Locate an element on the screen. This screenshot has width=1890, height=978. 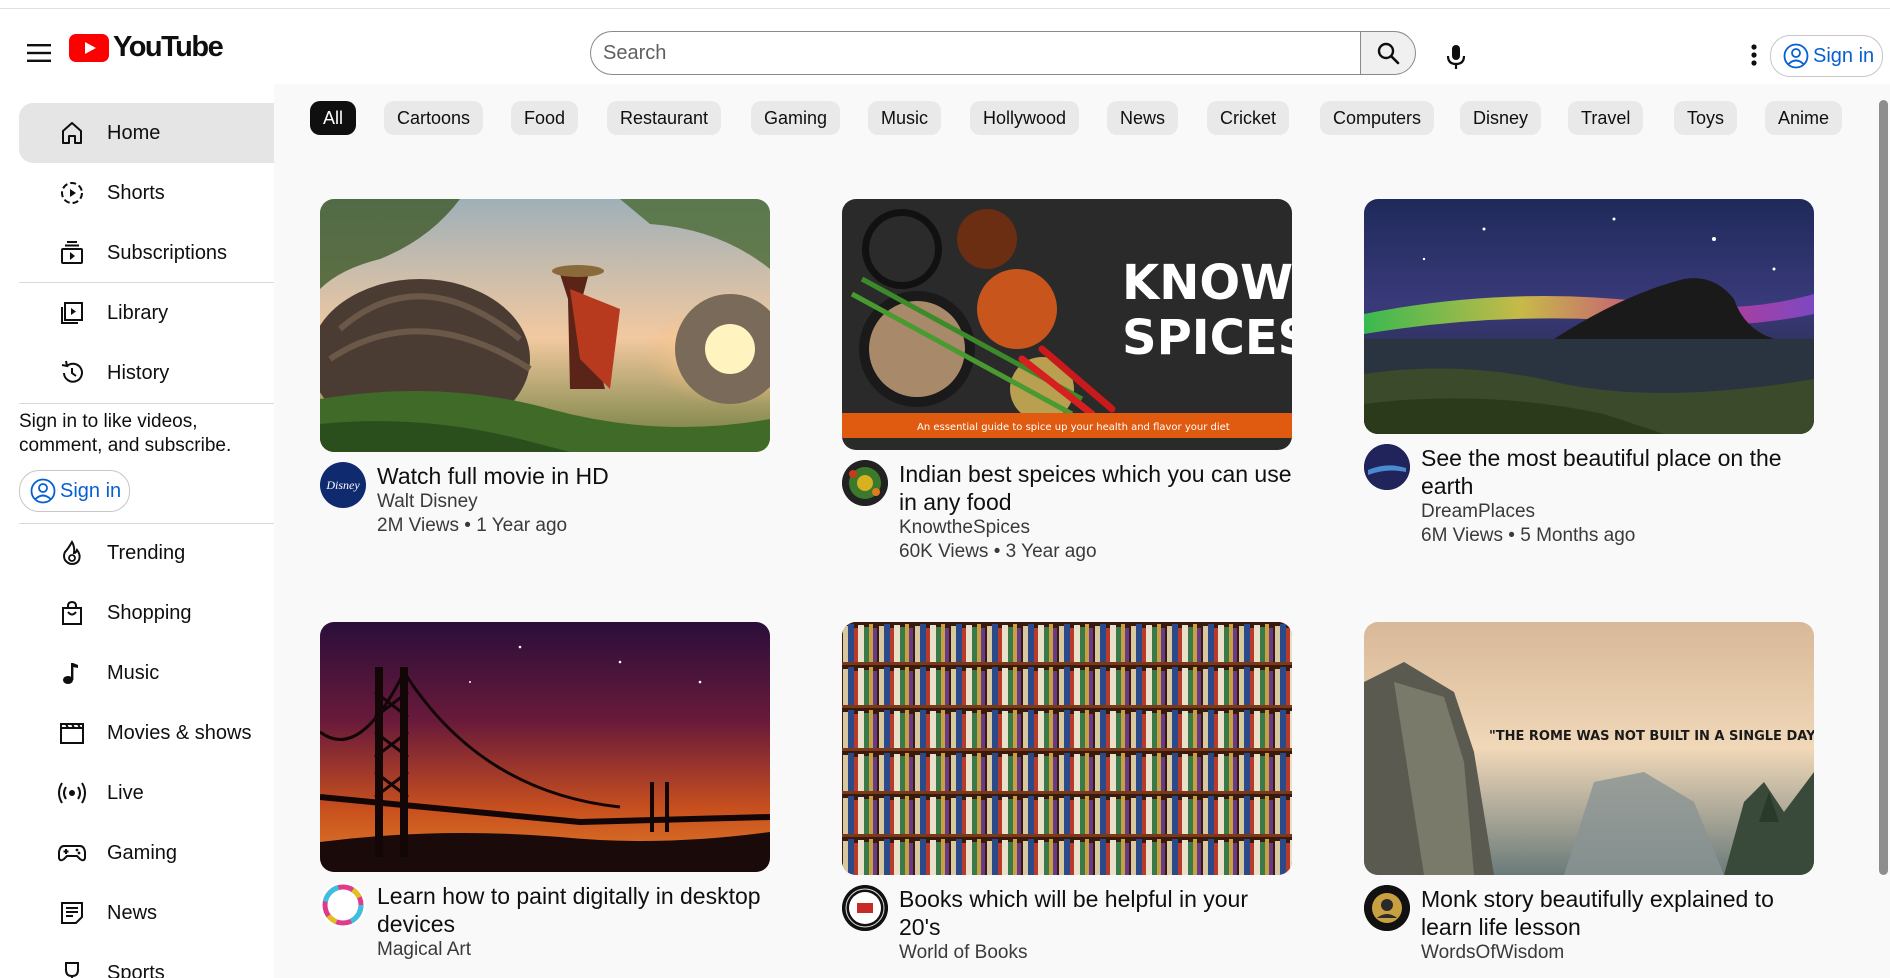
chip-food: Food is located at coordinates (545, 118).